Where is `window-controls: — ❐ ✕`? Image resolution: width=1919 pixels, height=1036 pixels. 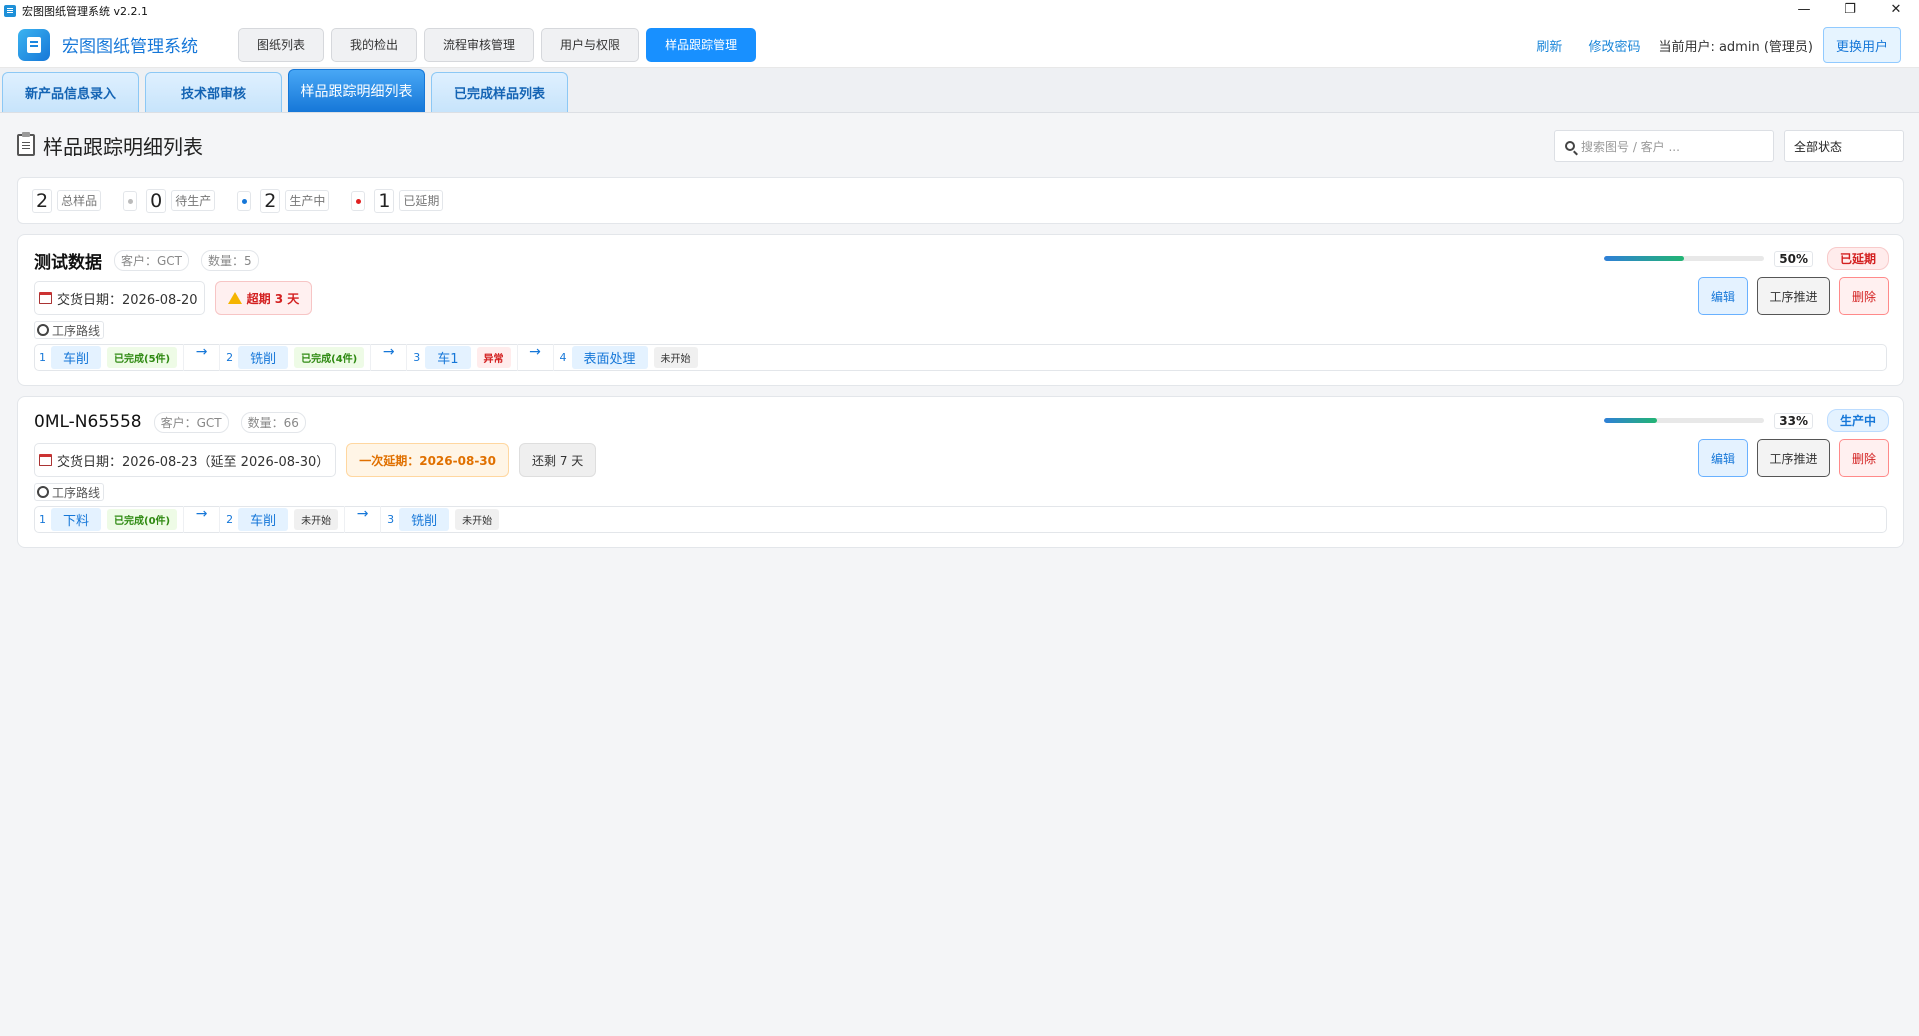 window-controls: — ❐ ✕ is located at coordinates (1850, 11).